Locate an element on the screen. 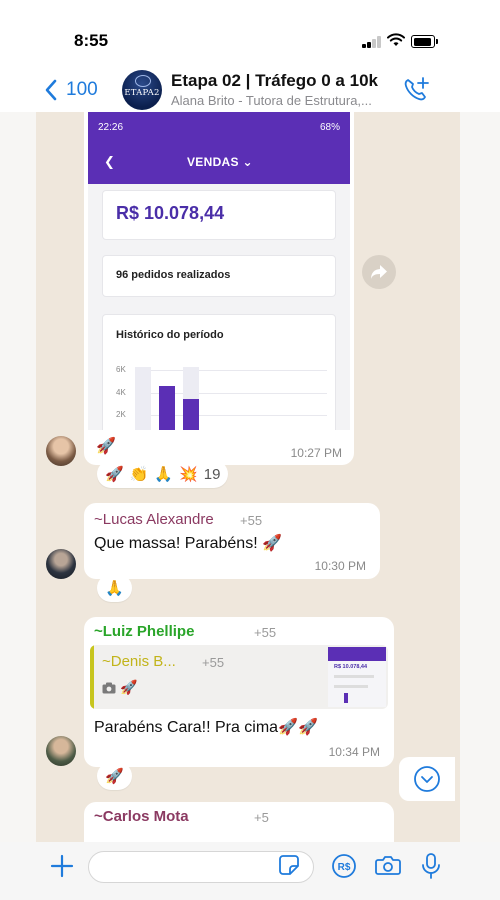  message-text: Que massa! Parabéns! 🚀 is located at coordinates (188, 543).